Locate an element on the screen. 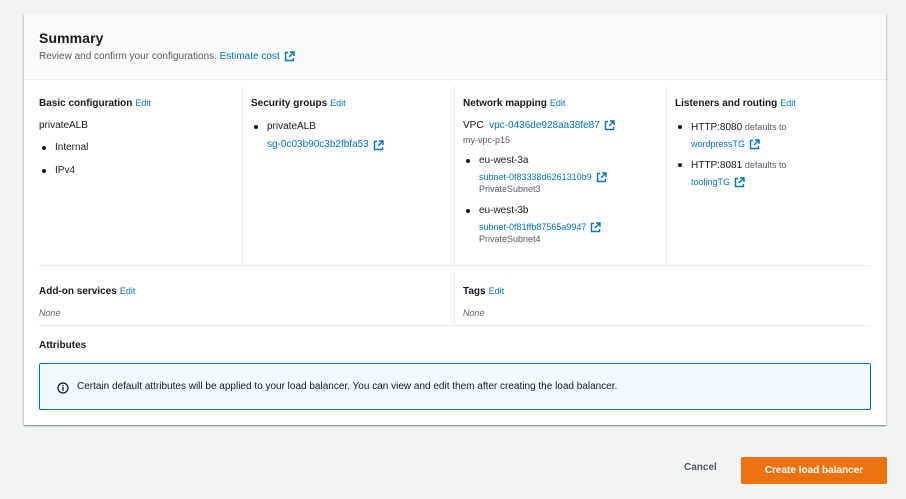  listener-protocol-port: HTTP:8080 is located at coordinates (717, 127).